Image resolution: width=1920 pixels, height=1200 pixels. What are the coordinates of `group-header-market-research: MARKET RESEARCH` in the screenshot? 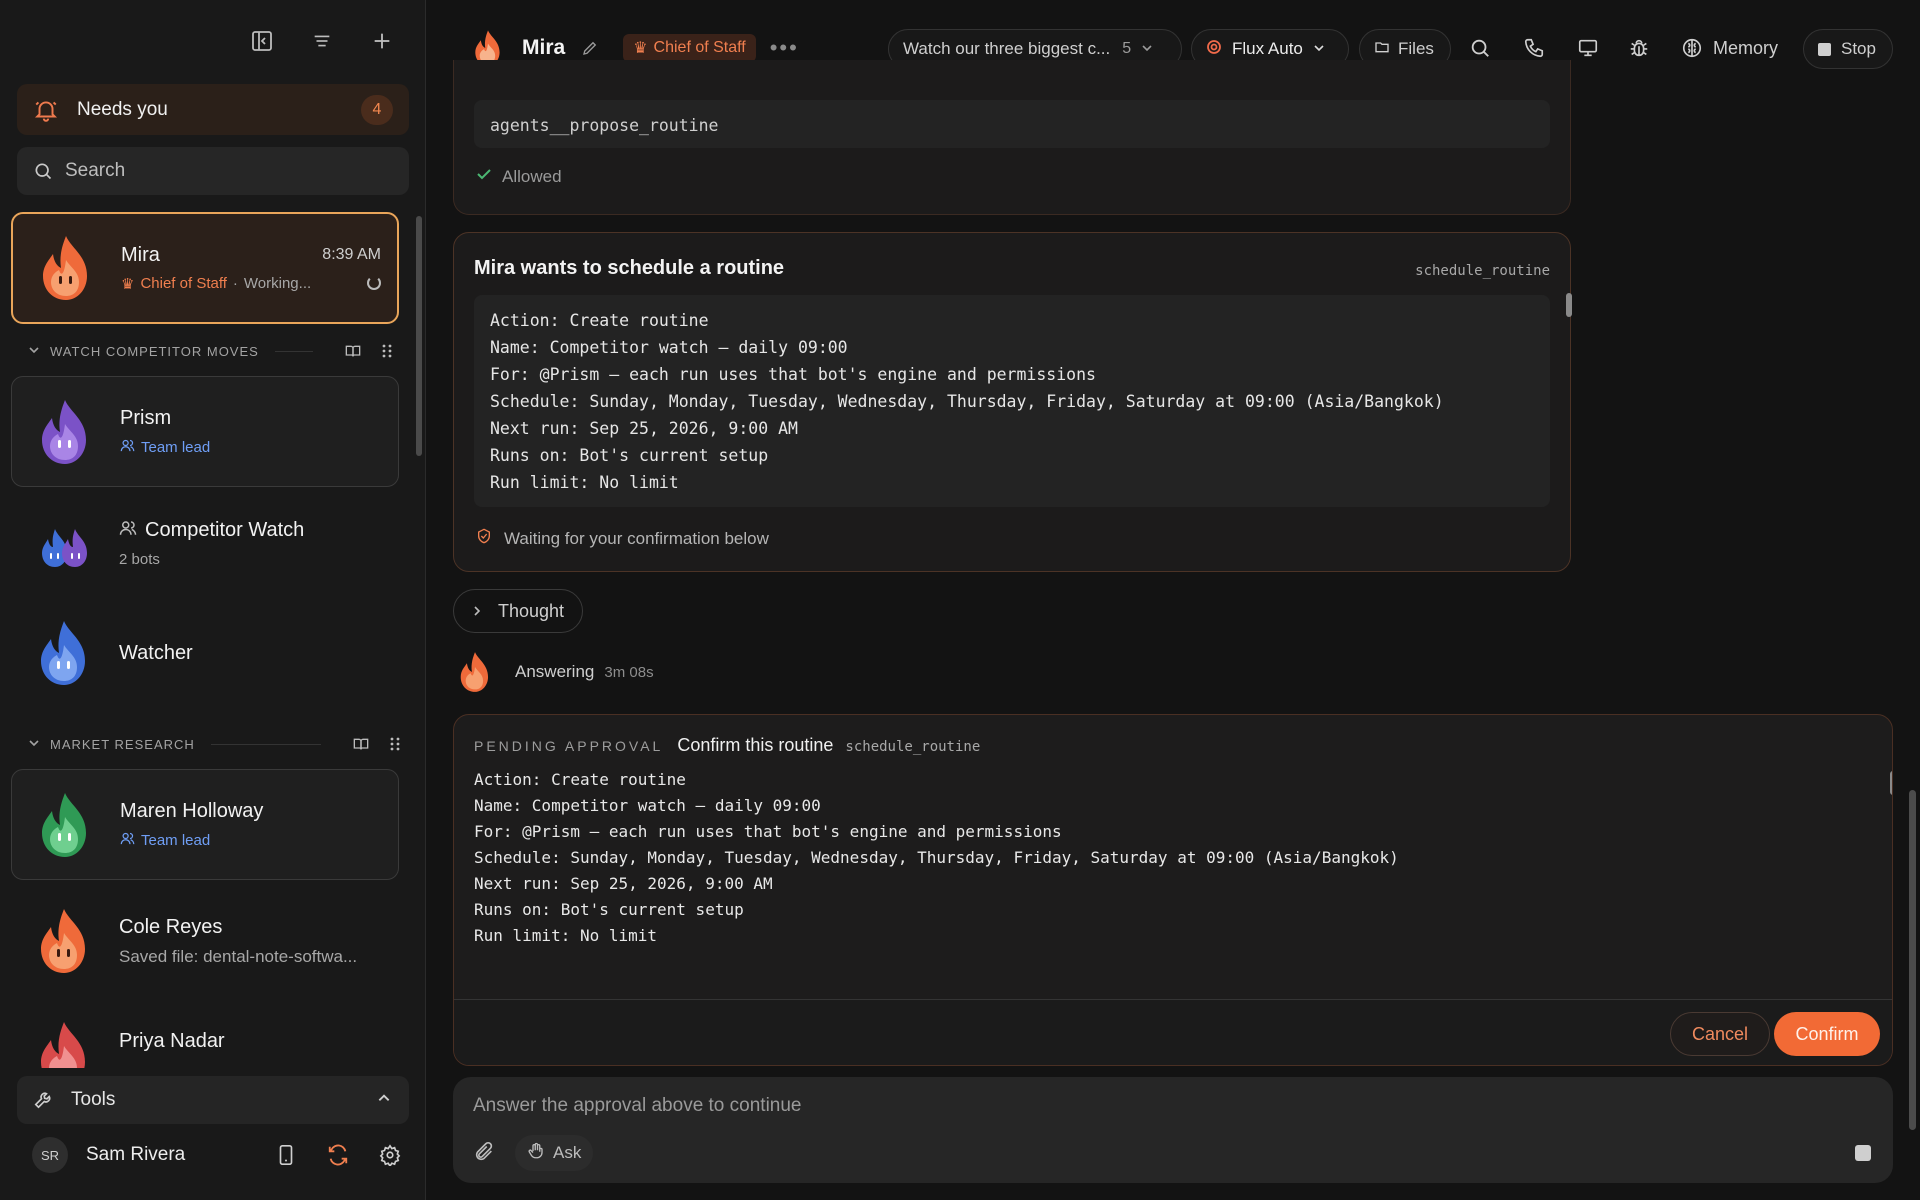 It's located at (218, 744).